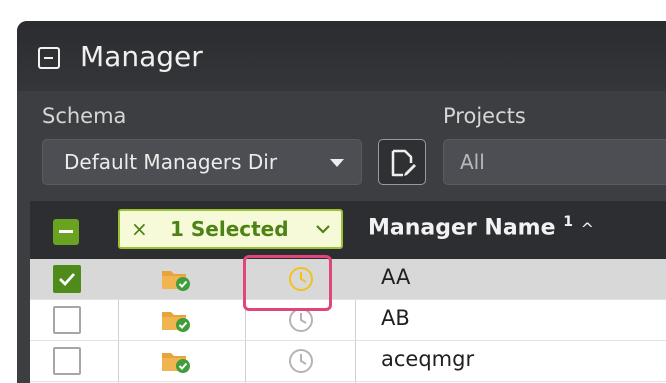 The width and height of the screenshot is (666, 383). I want to click on schema-dropdown: Default Managers Dir, so click(202, 162).